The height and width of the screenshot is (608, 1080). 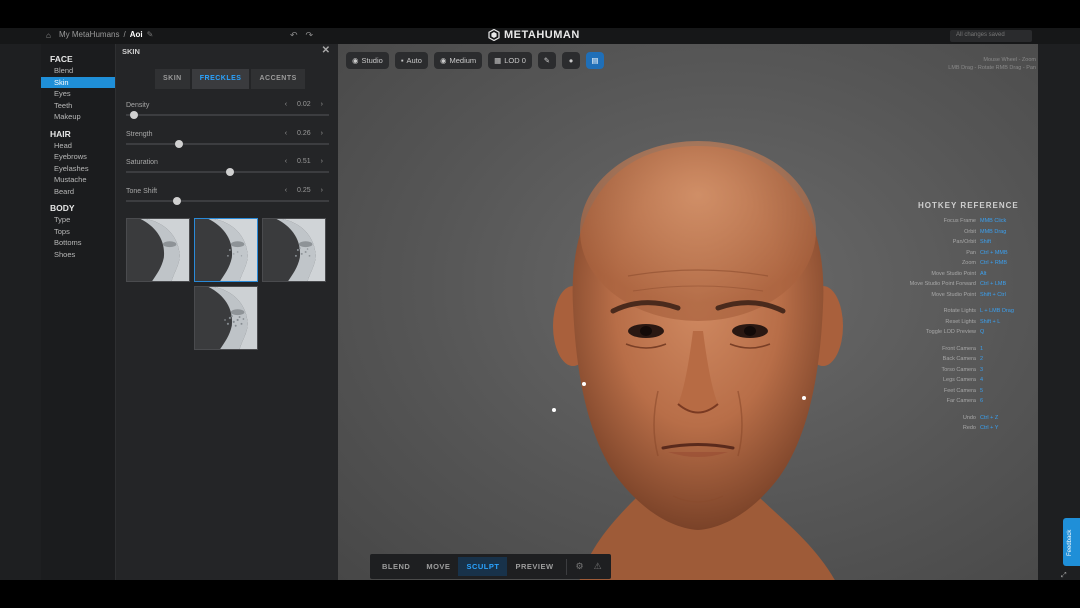 I want to click on close-icon: ✕, so click(x=326, y=50).